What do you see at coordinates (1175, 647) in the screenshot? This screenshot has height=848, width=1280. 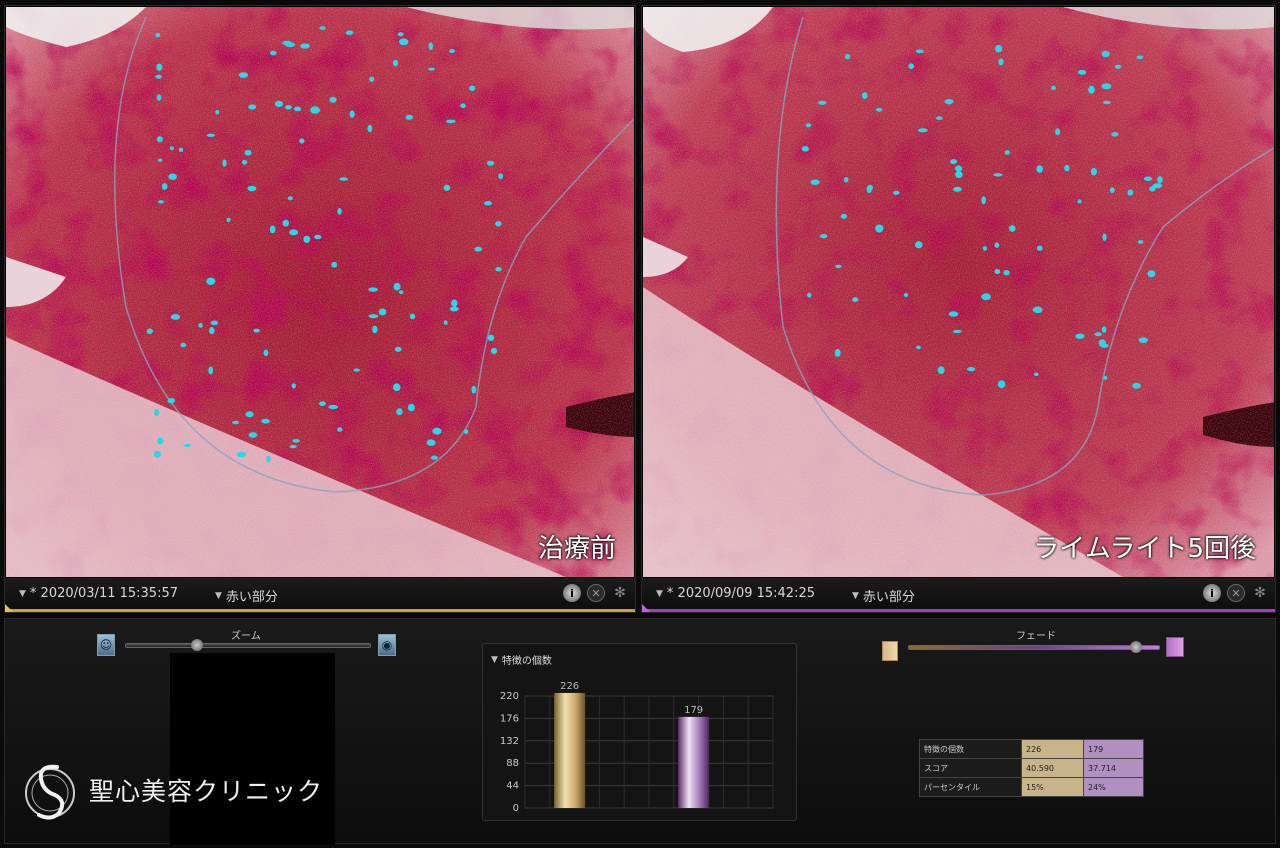 I see `fade-after-swatch` at bounding box center [1175, 647].